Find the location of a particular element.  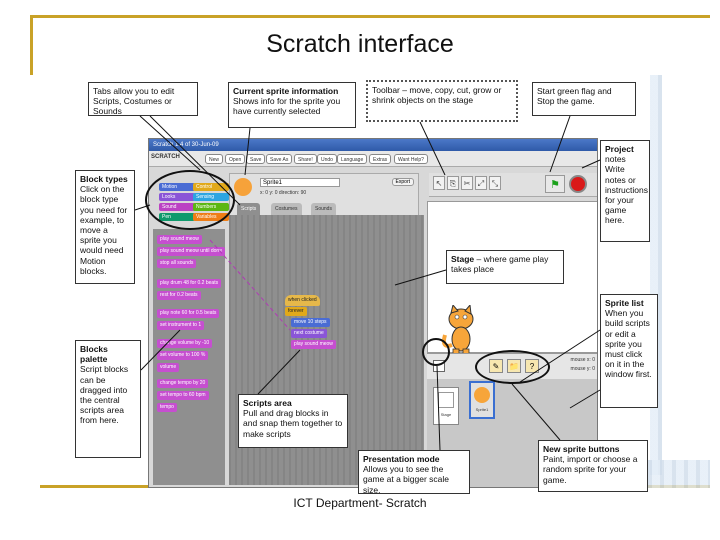

sprite-name-field: Sprite1 is located at coordinates (300, 182).